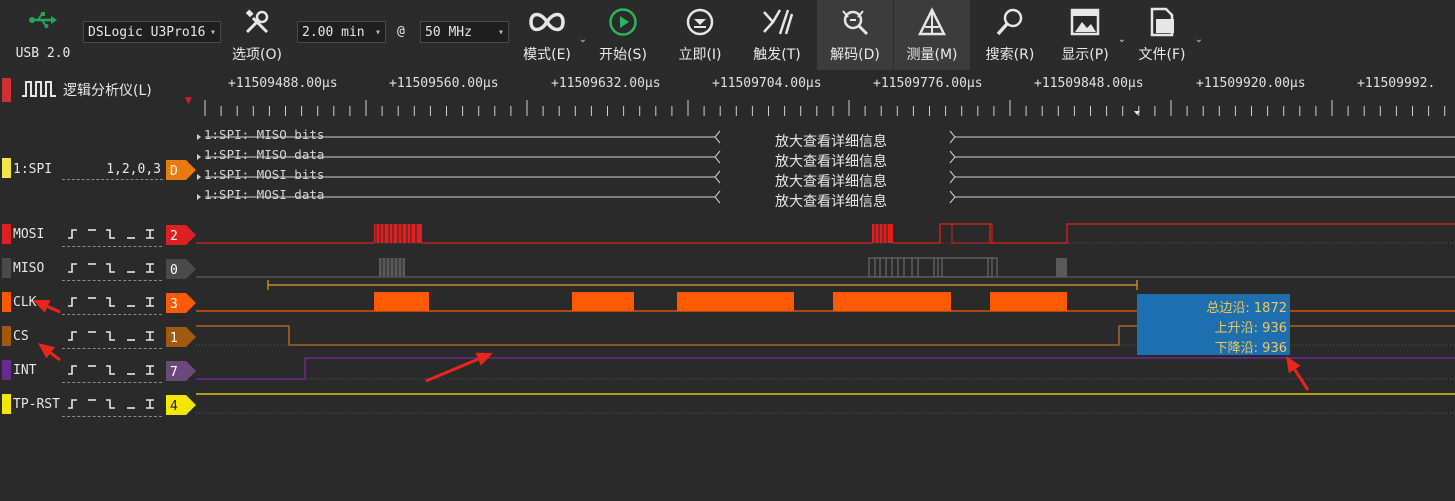 Image resolution: width=1455 pixels, height=501 pixels. What do you see at coordinates (174, 406) in the screenshot?
I see `channel-tag-label: 4` at bounding box center [174, 406].